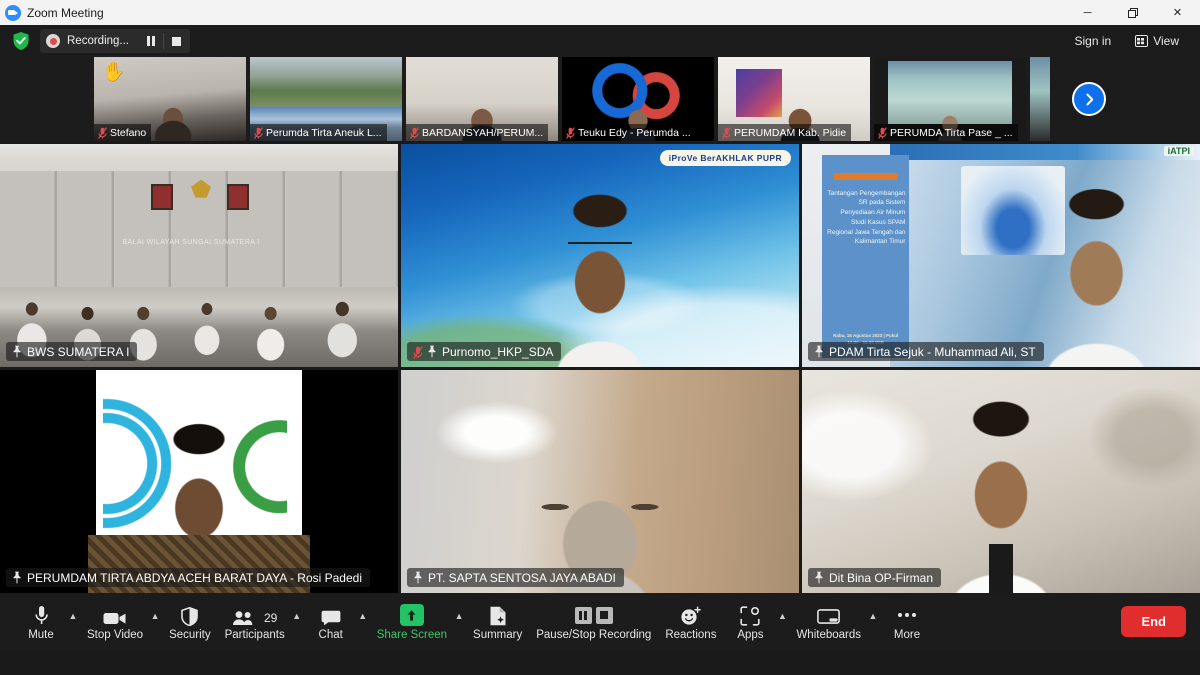 This screenshot has height=675, width=1200. I want to click on sign-in-label: Sign in, so click(1093, 41).